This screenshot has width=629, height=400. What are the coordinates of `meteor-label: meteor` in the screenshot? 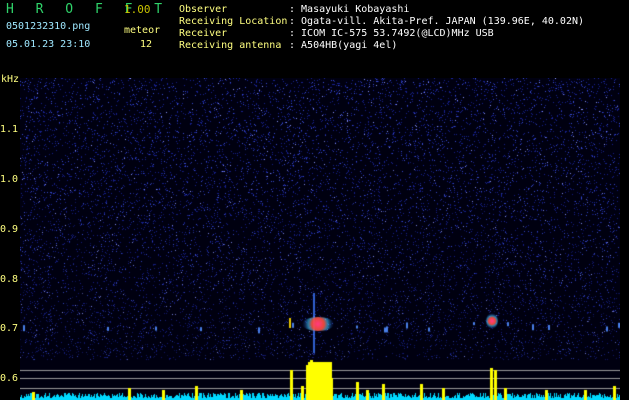 It's located at (142, 30).